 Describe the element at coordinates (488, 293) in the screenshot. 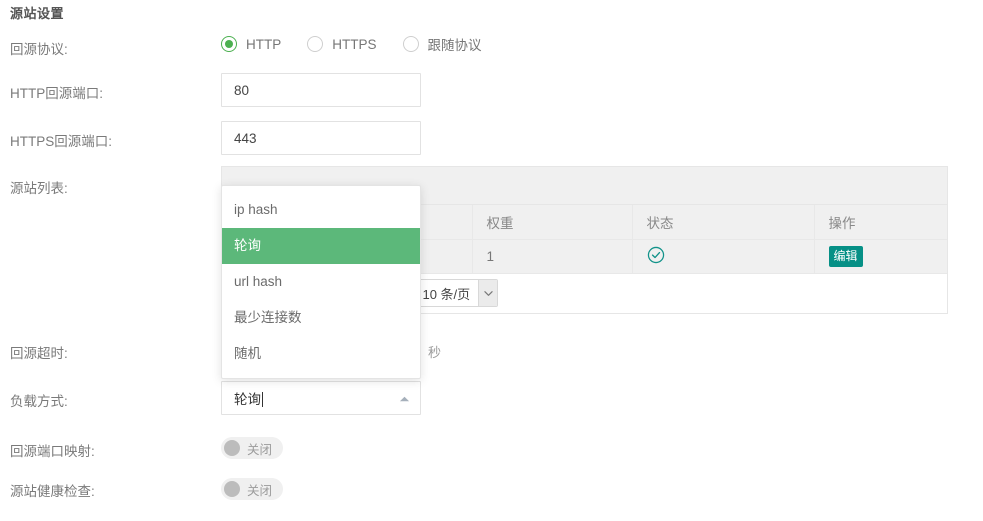

I see `chevron-down-icon` at that location.